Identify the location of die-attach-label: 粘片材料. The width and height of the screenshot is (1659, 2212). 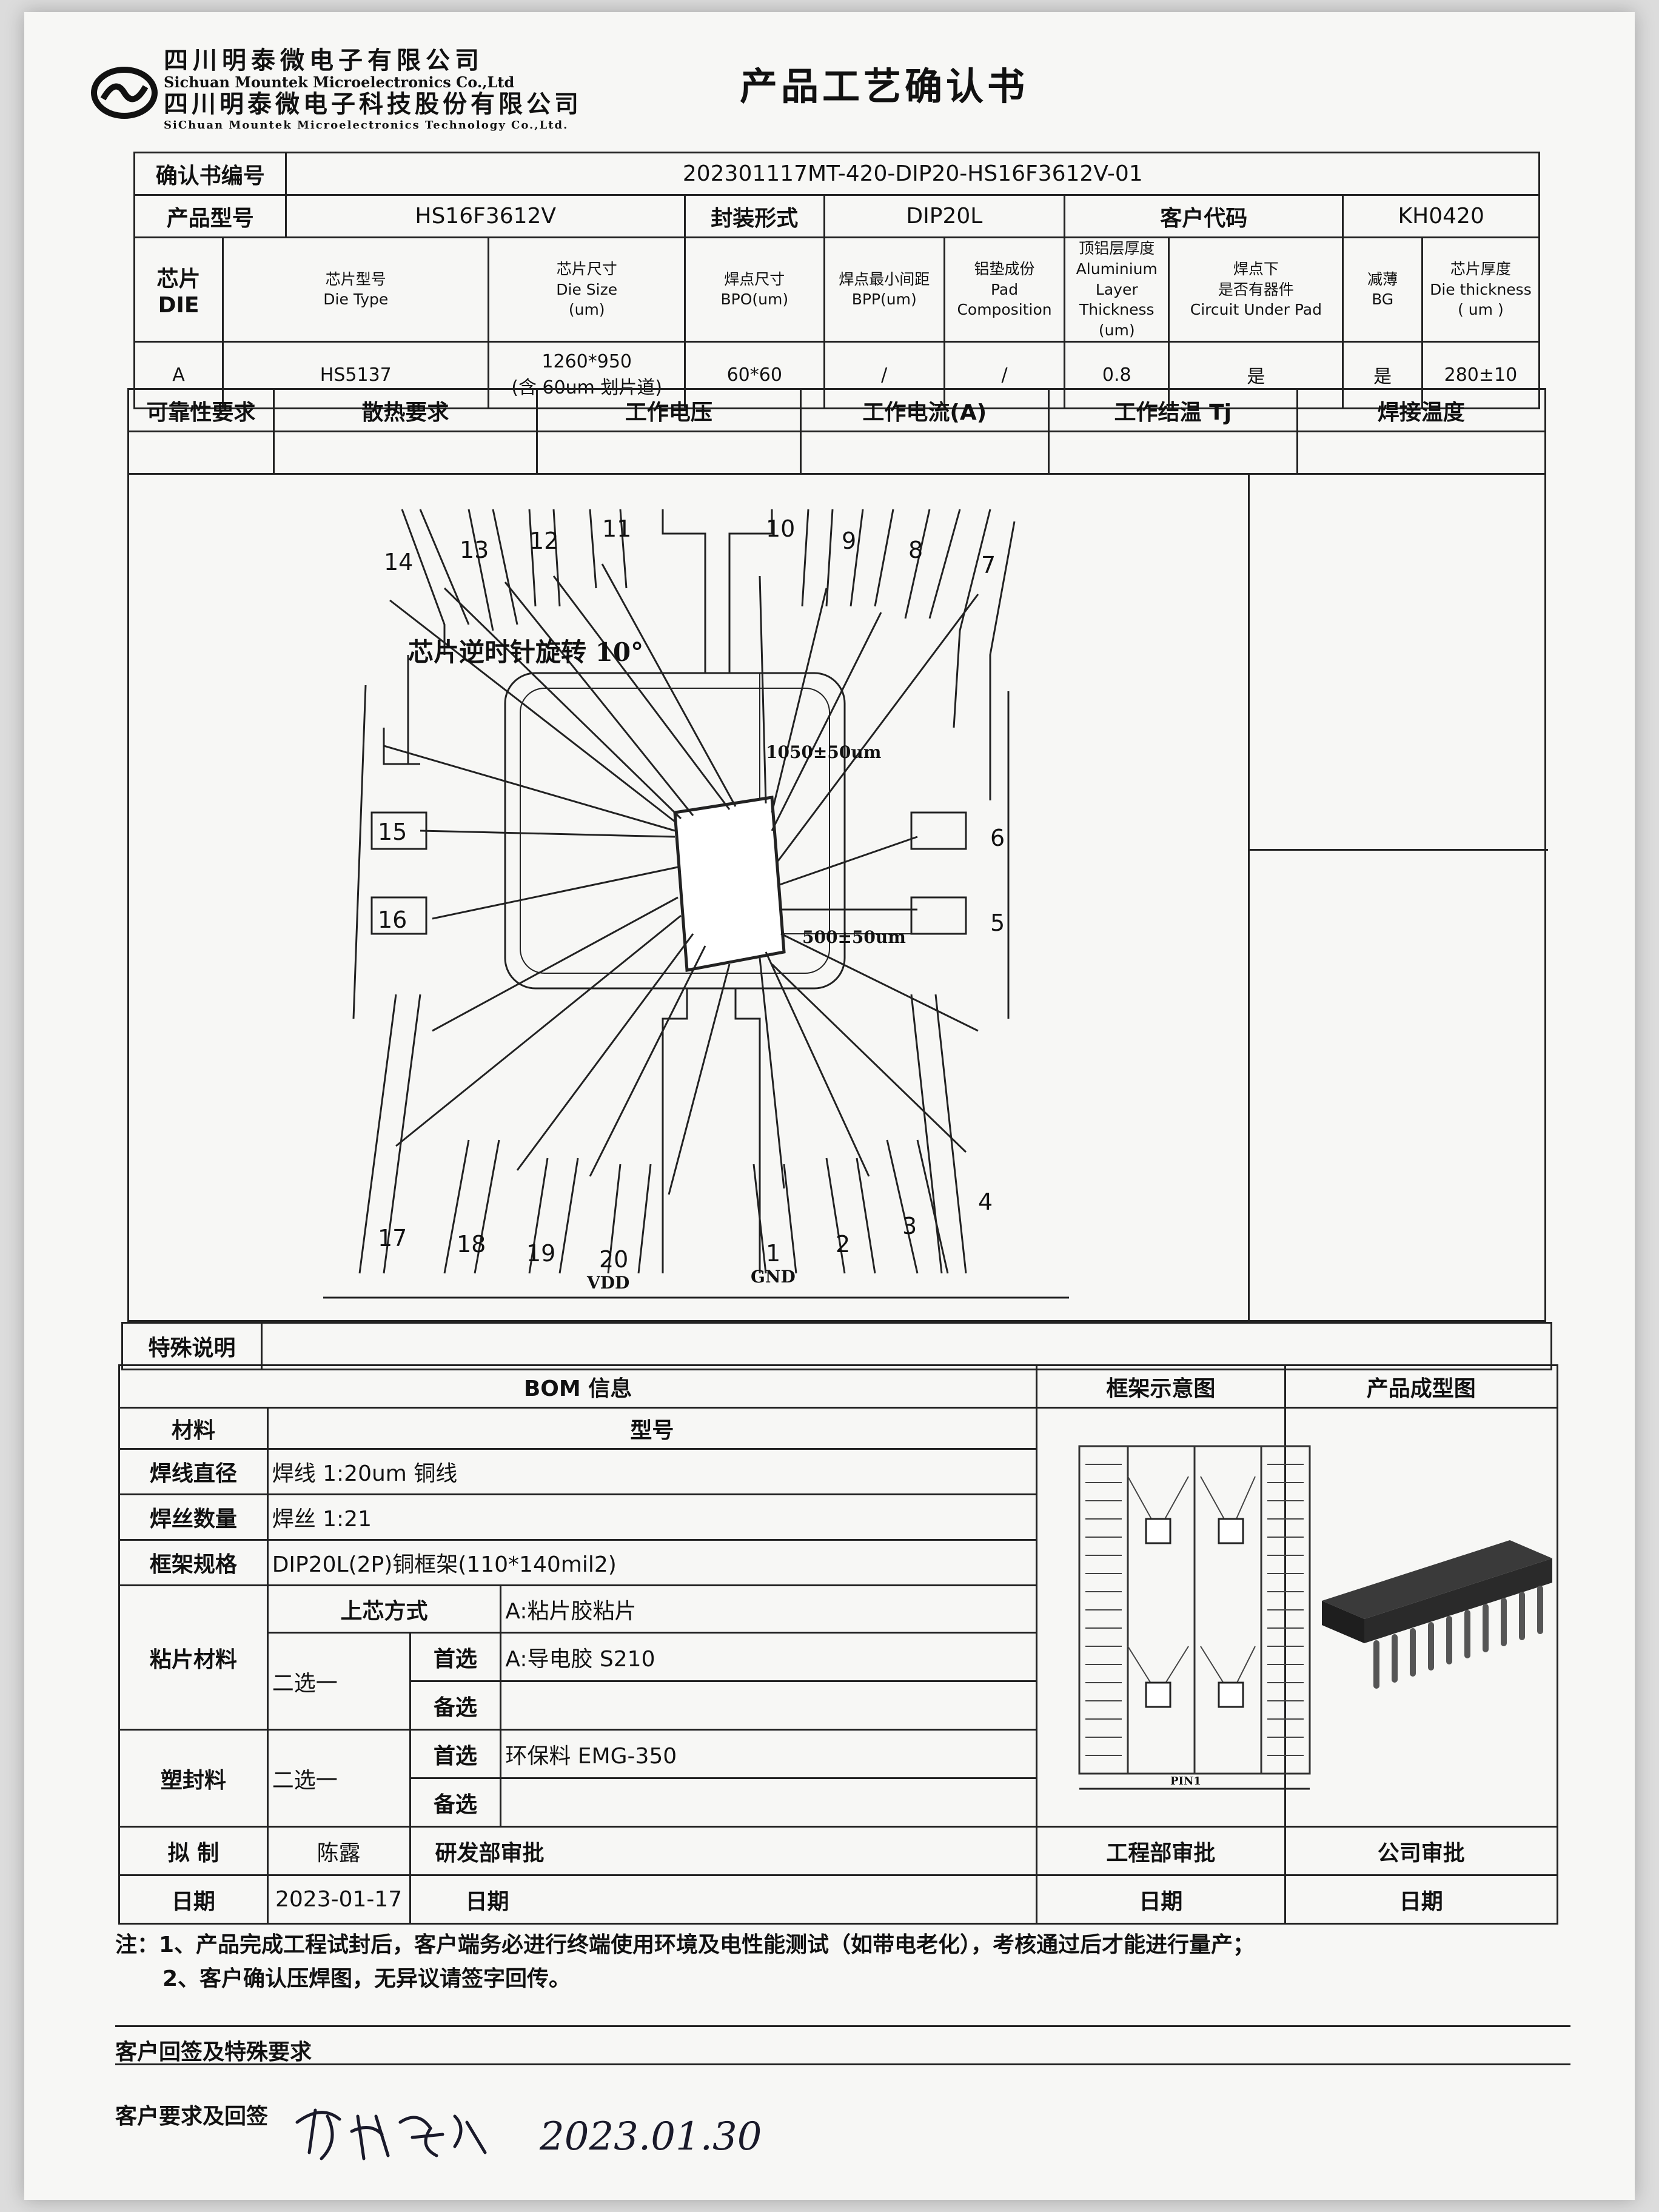
(194, 1657).